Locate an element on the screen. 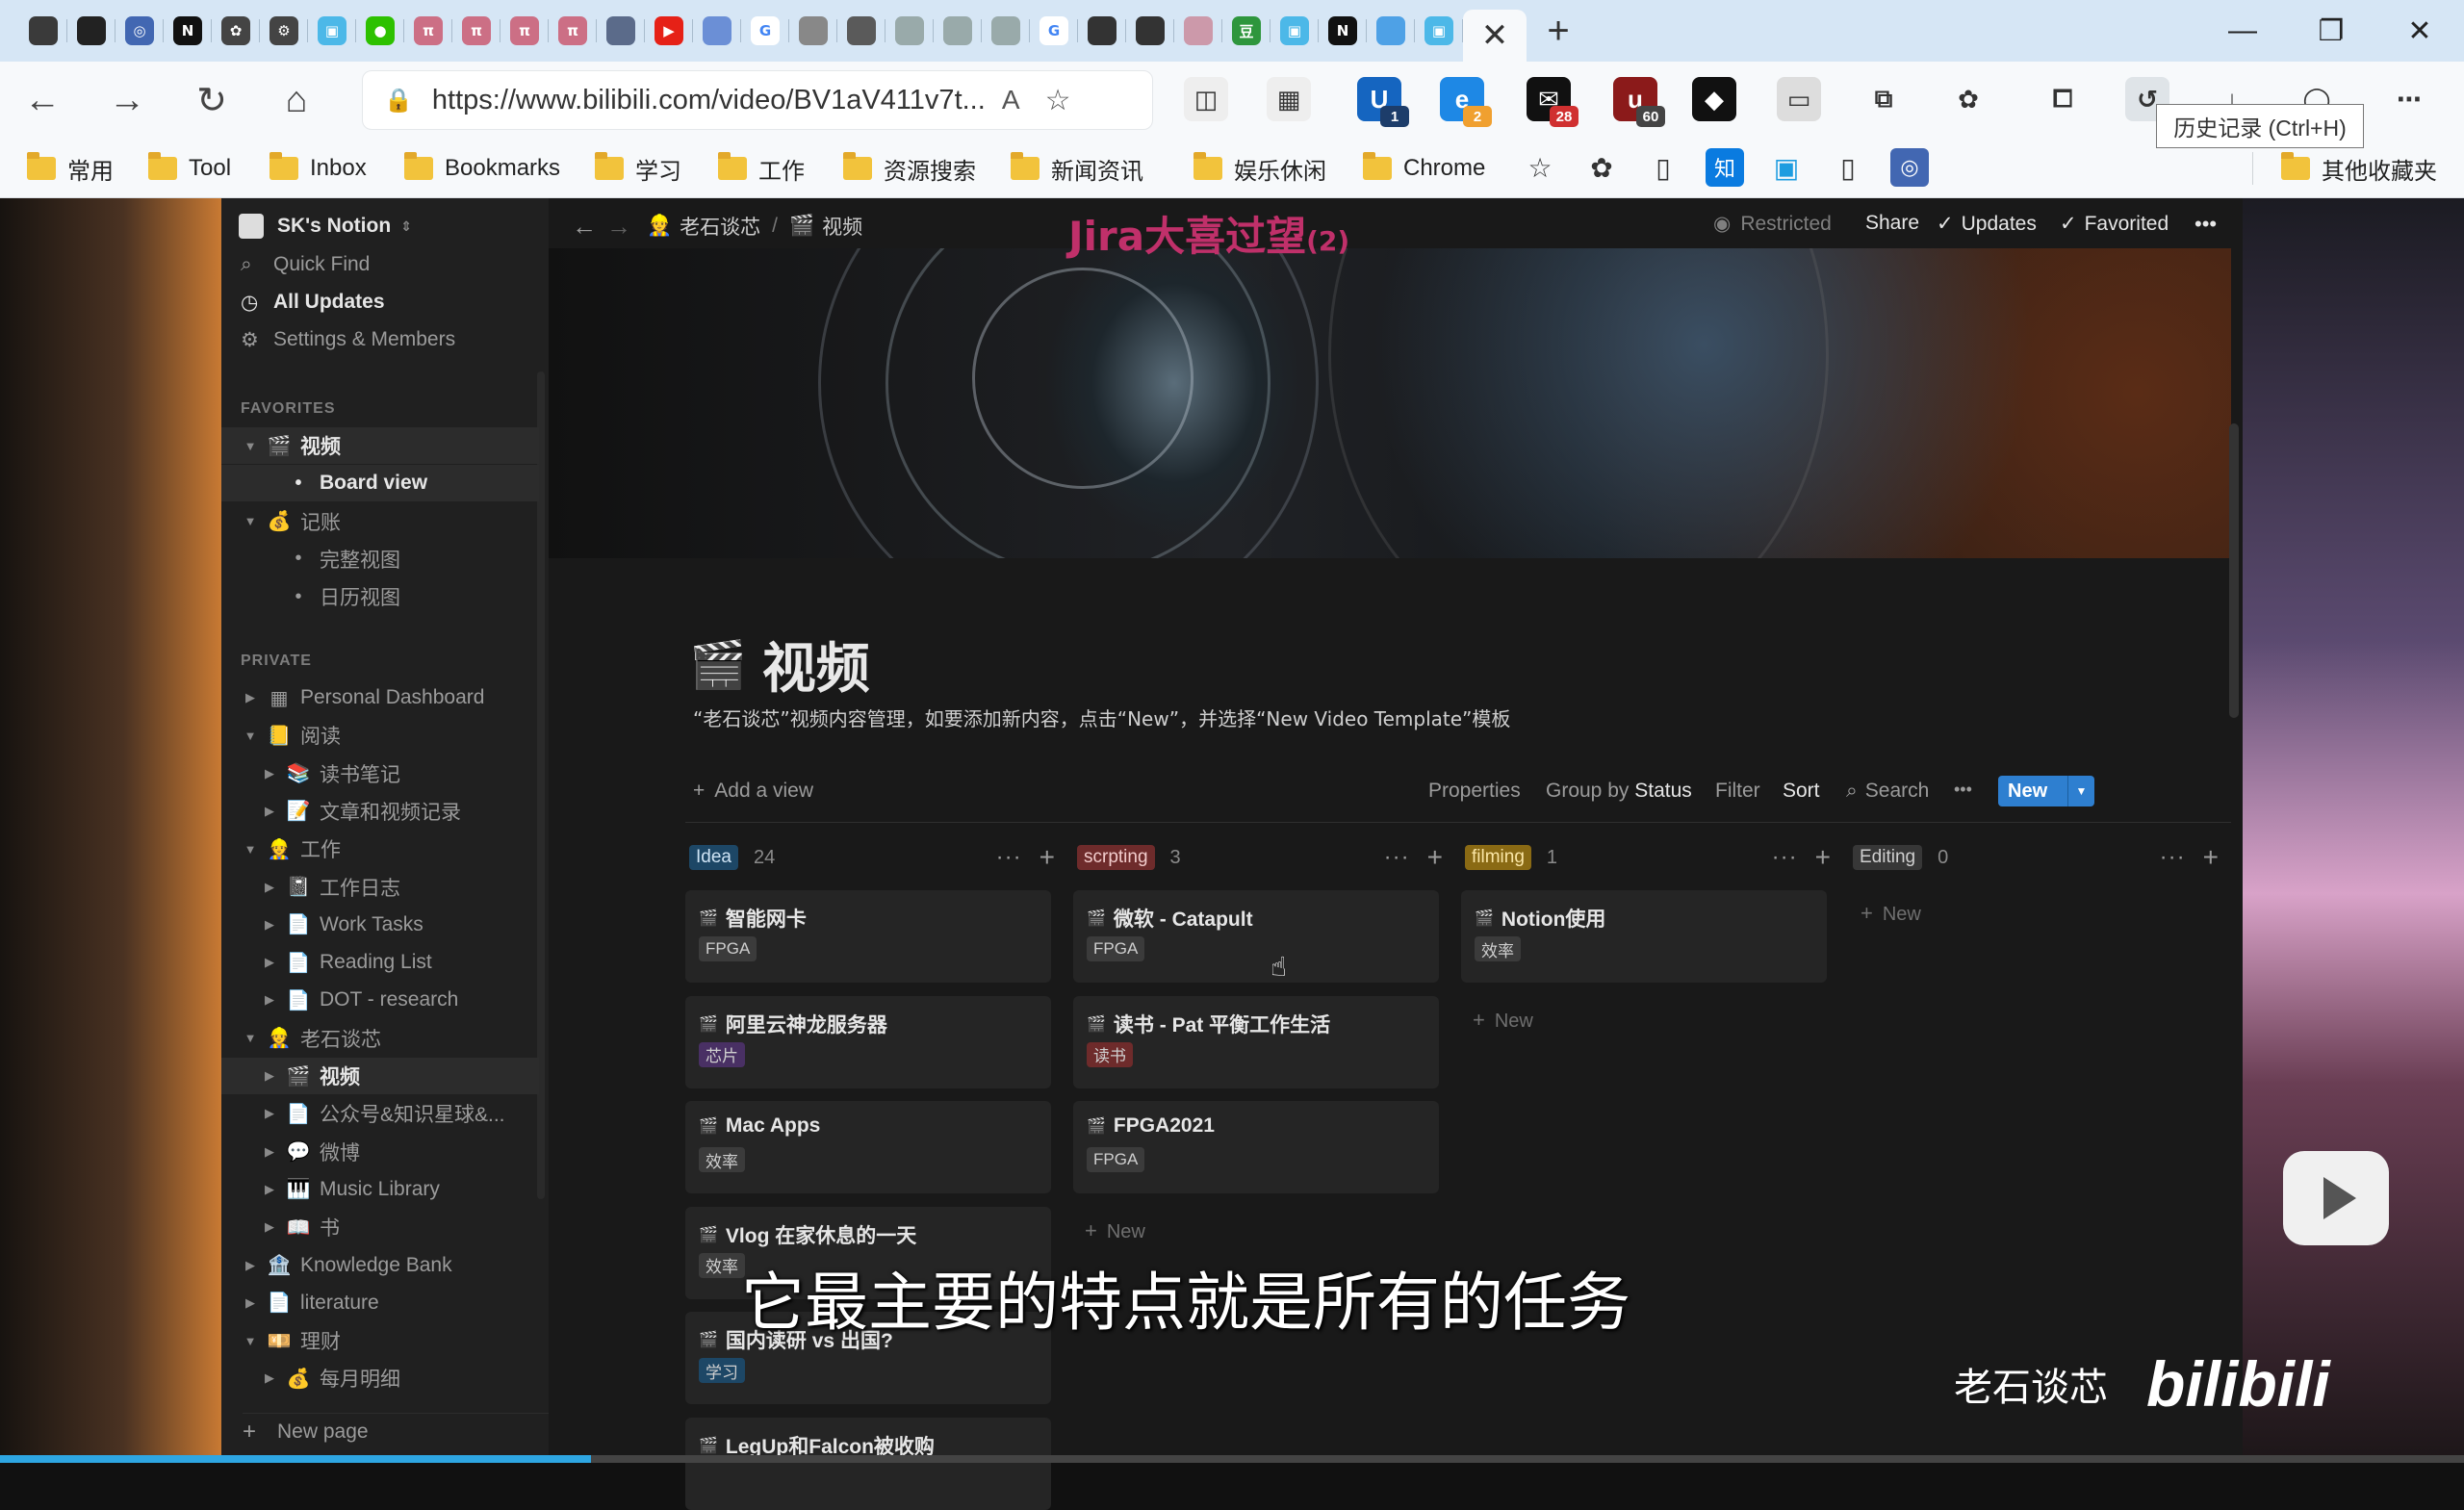 This screenshot has height=1510, width=2464. new-page-button: + New page is located at coordinates (396, 1431).